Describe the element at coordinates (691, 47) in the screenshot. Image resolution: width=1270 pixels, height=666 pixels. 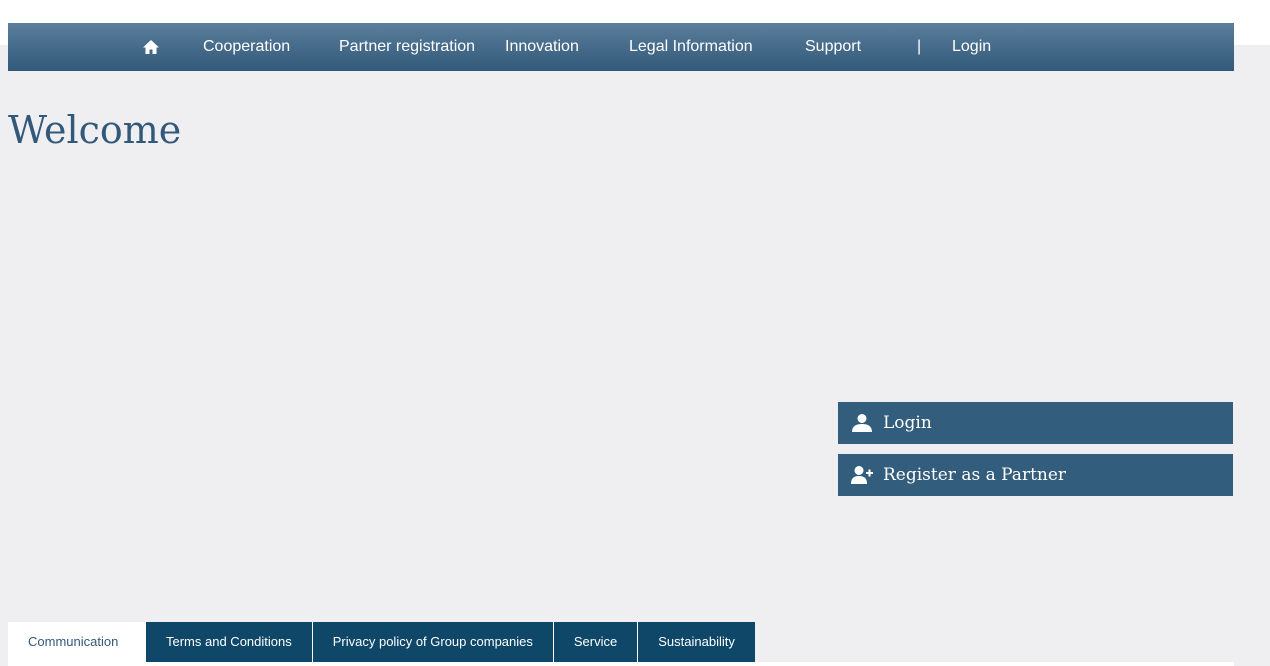
I see `nav-item-legal-information: Legal Information` at that location.